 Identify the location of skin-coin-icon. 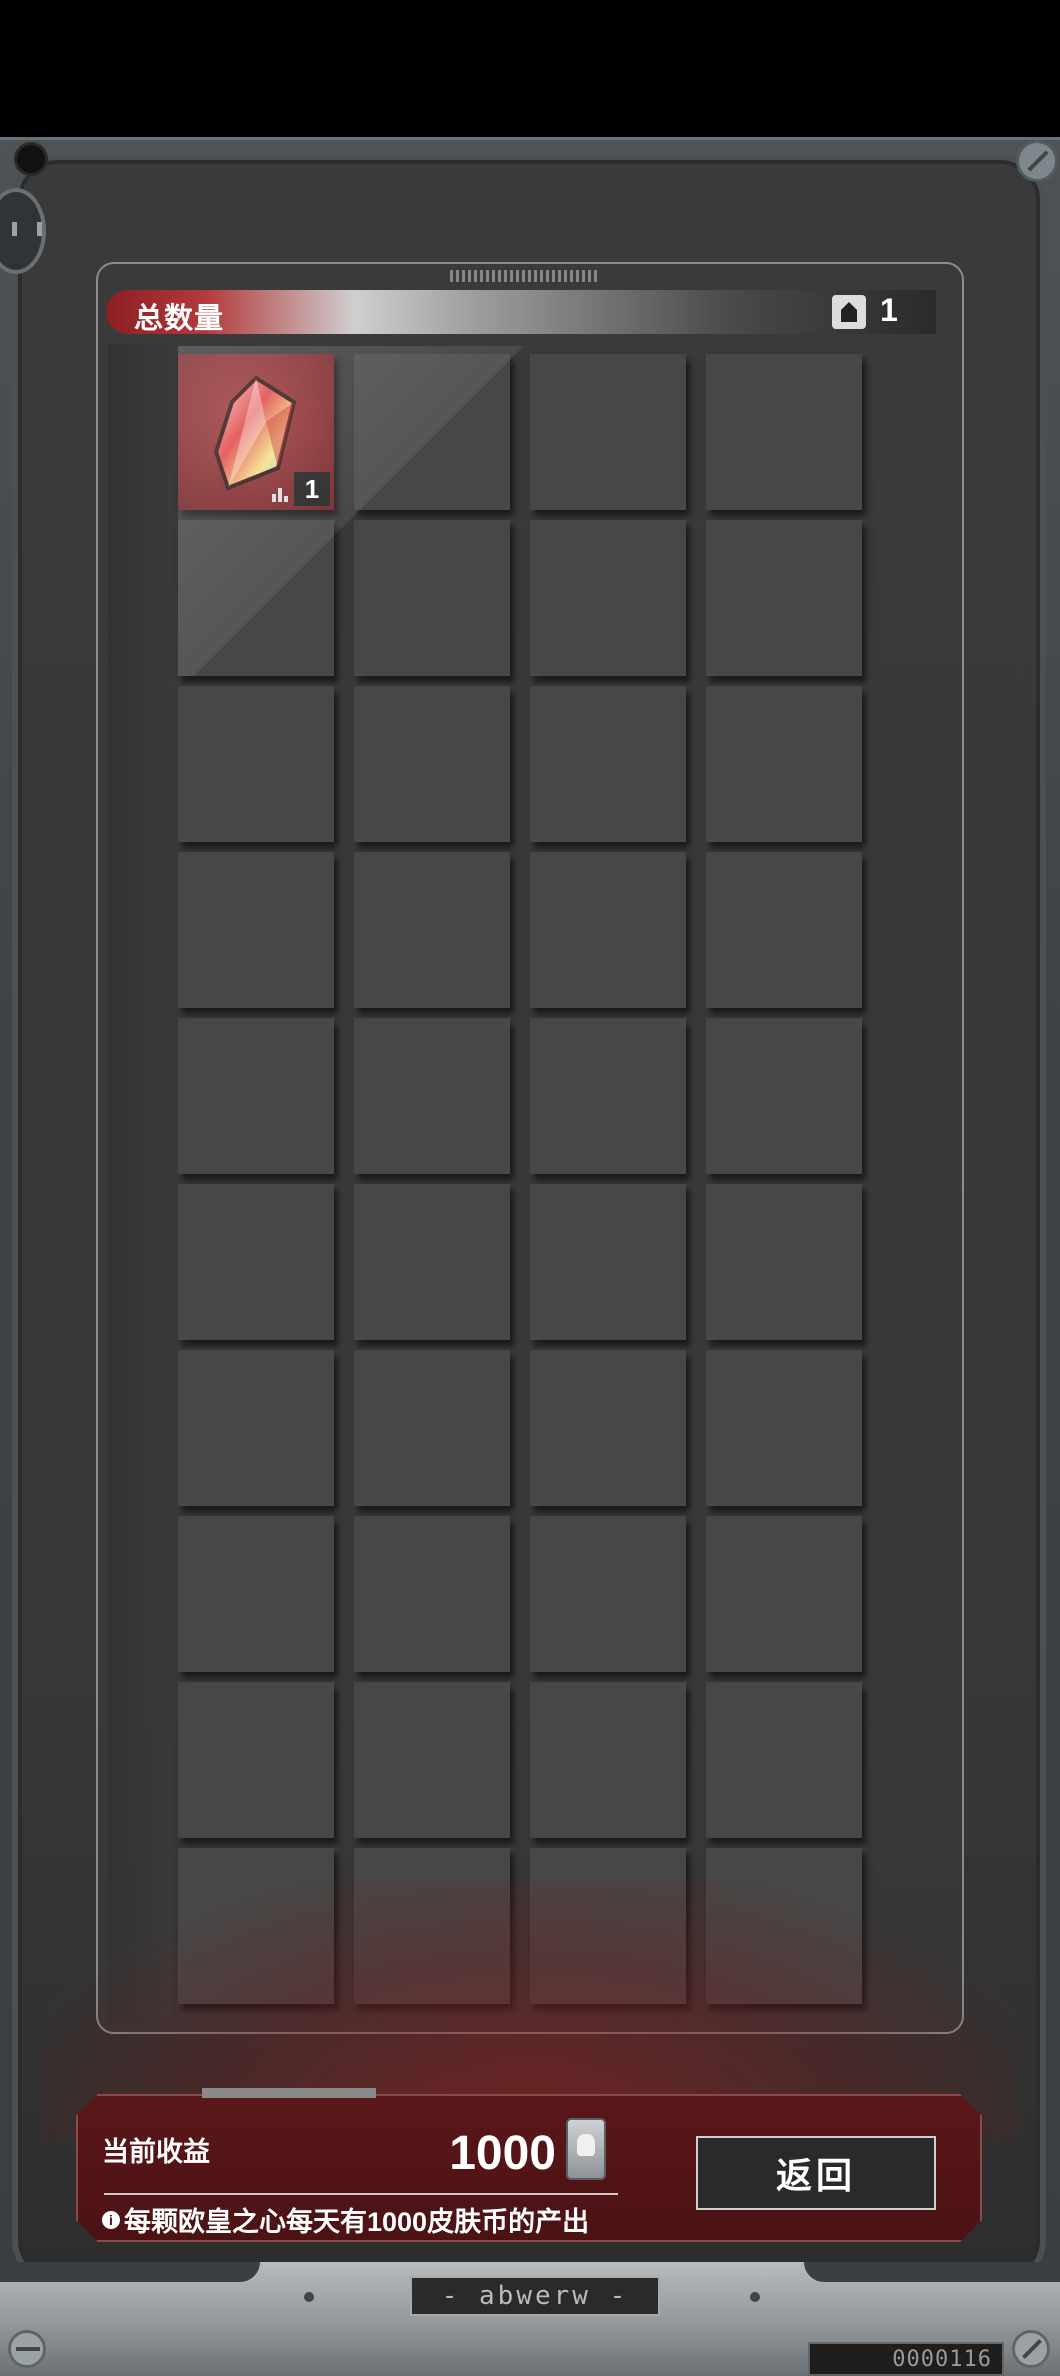
(586, 2149).